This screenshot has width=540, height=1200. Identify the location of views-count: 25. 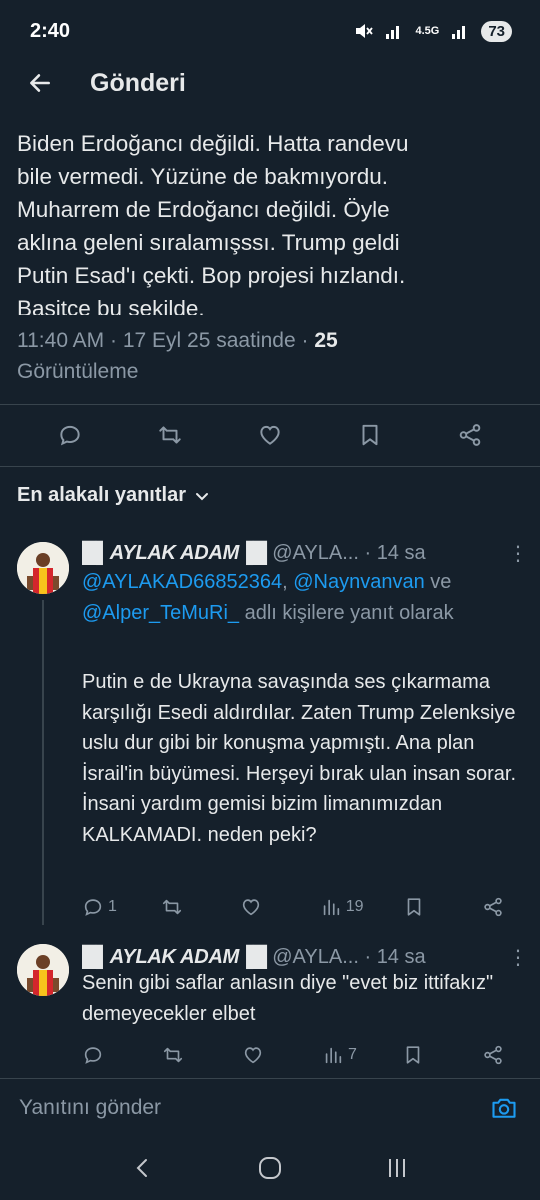
(325, 340).